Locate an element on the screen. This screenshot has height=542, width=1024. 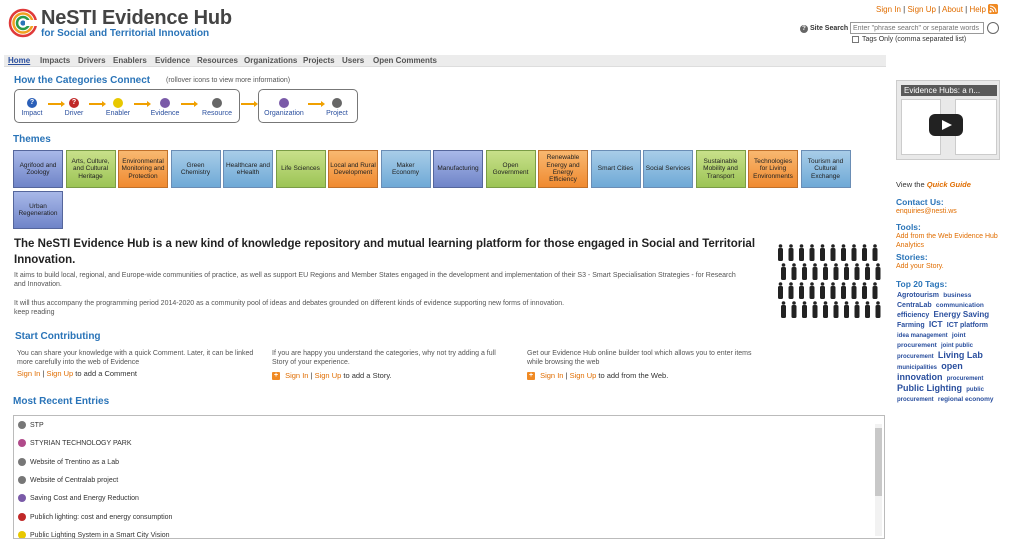
rss-icon is located at coordinates (993, 9).